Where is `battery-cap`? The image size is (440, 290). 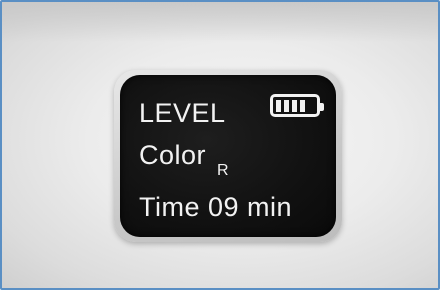
battery-cap is located at coordinates (322, 107).